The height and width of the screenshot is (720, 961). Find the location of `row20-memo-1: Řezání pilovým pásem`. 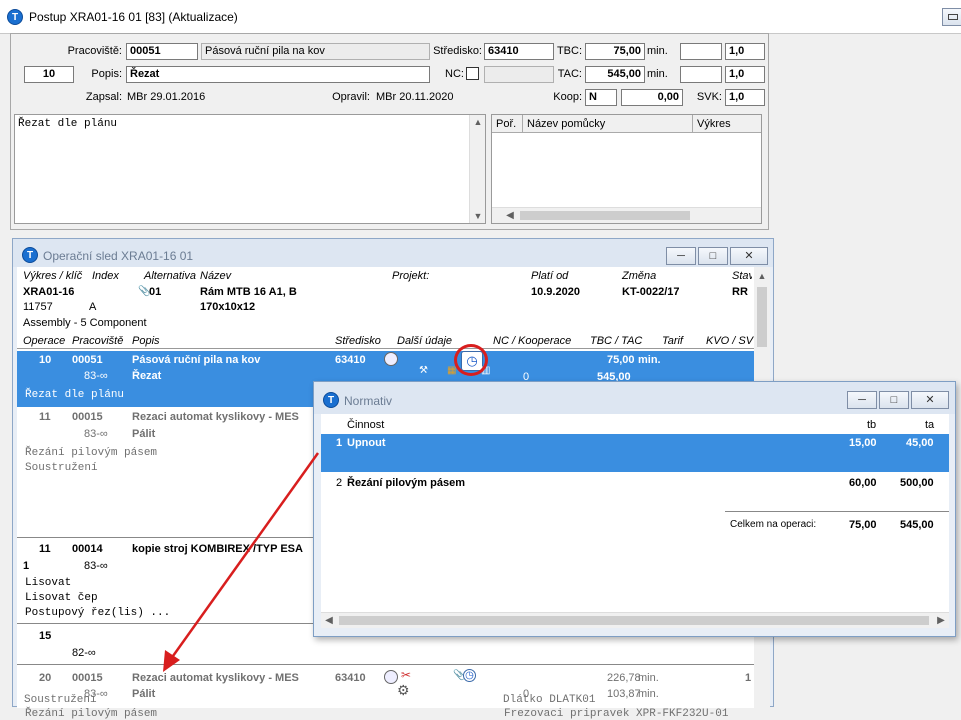

row20-memo-1: Řezání pilovým pásem is located at coordinates (91, 714).